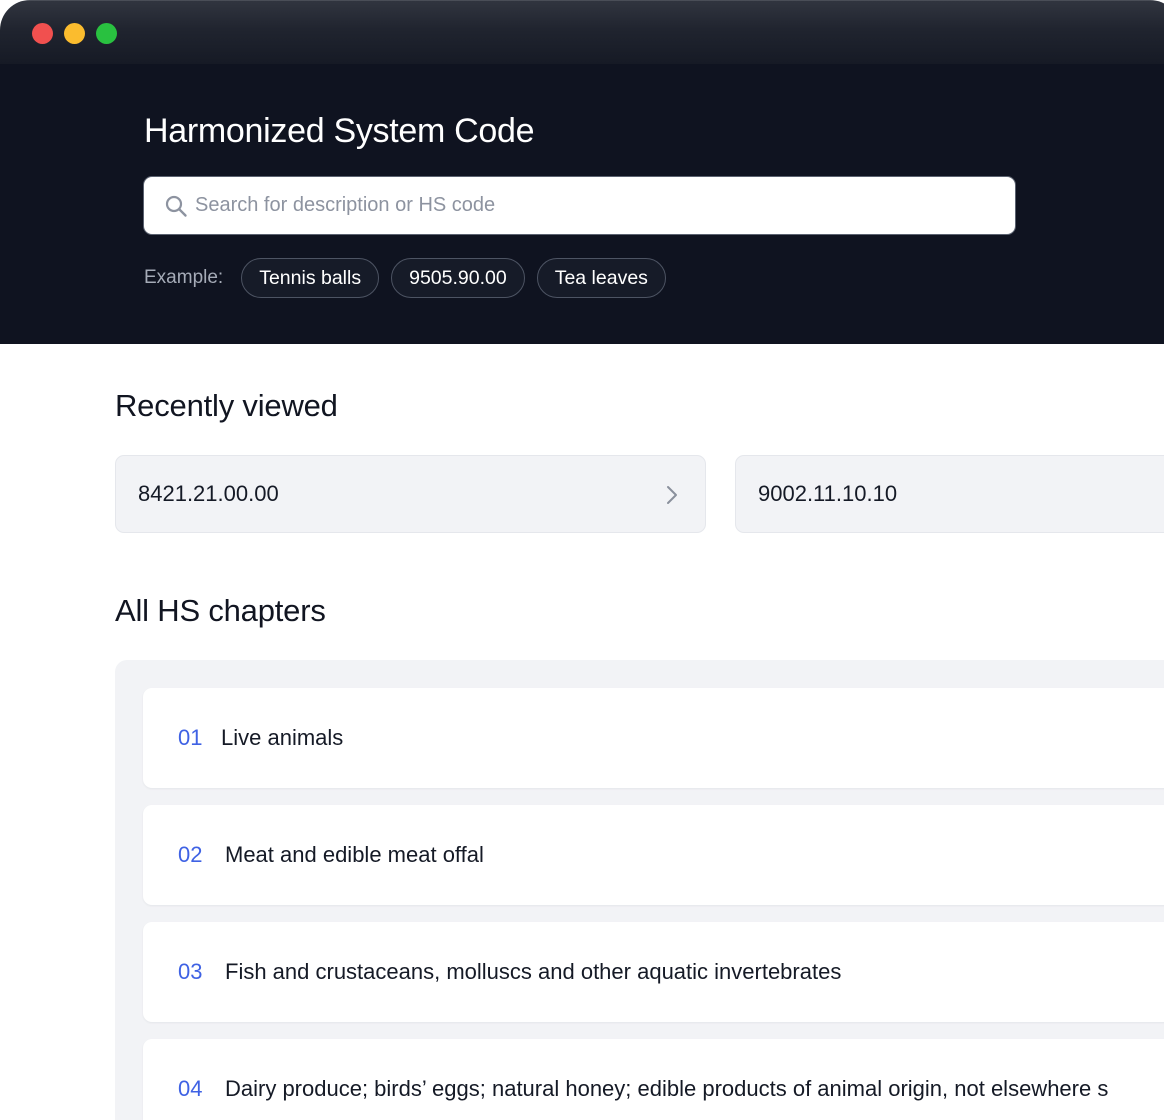  Describe the element at coordinates (828, 493) in the screenshot. I see `recent-item-code: 9002.11.10.10` at that location.